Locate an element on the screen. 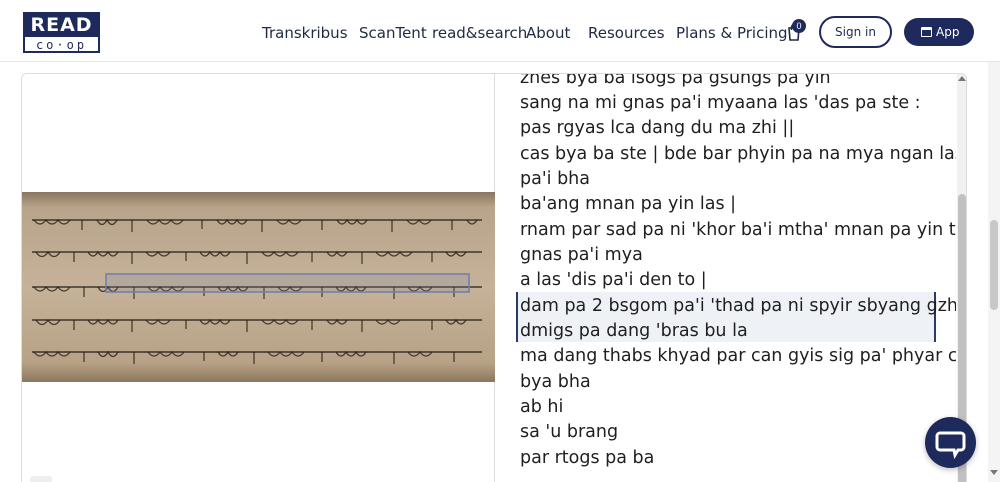  region-highlight-box is located at coordinates (287, 283).